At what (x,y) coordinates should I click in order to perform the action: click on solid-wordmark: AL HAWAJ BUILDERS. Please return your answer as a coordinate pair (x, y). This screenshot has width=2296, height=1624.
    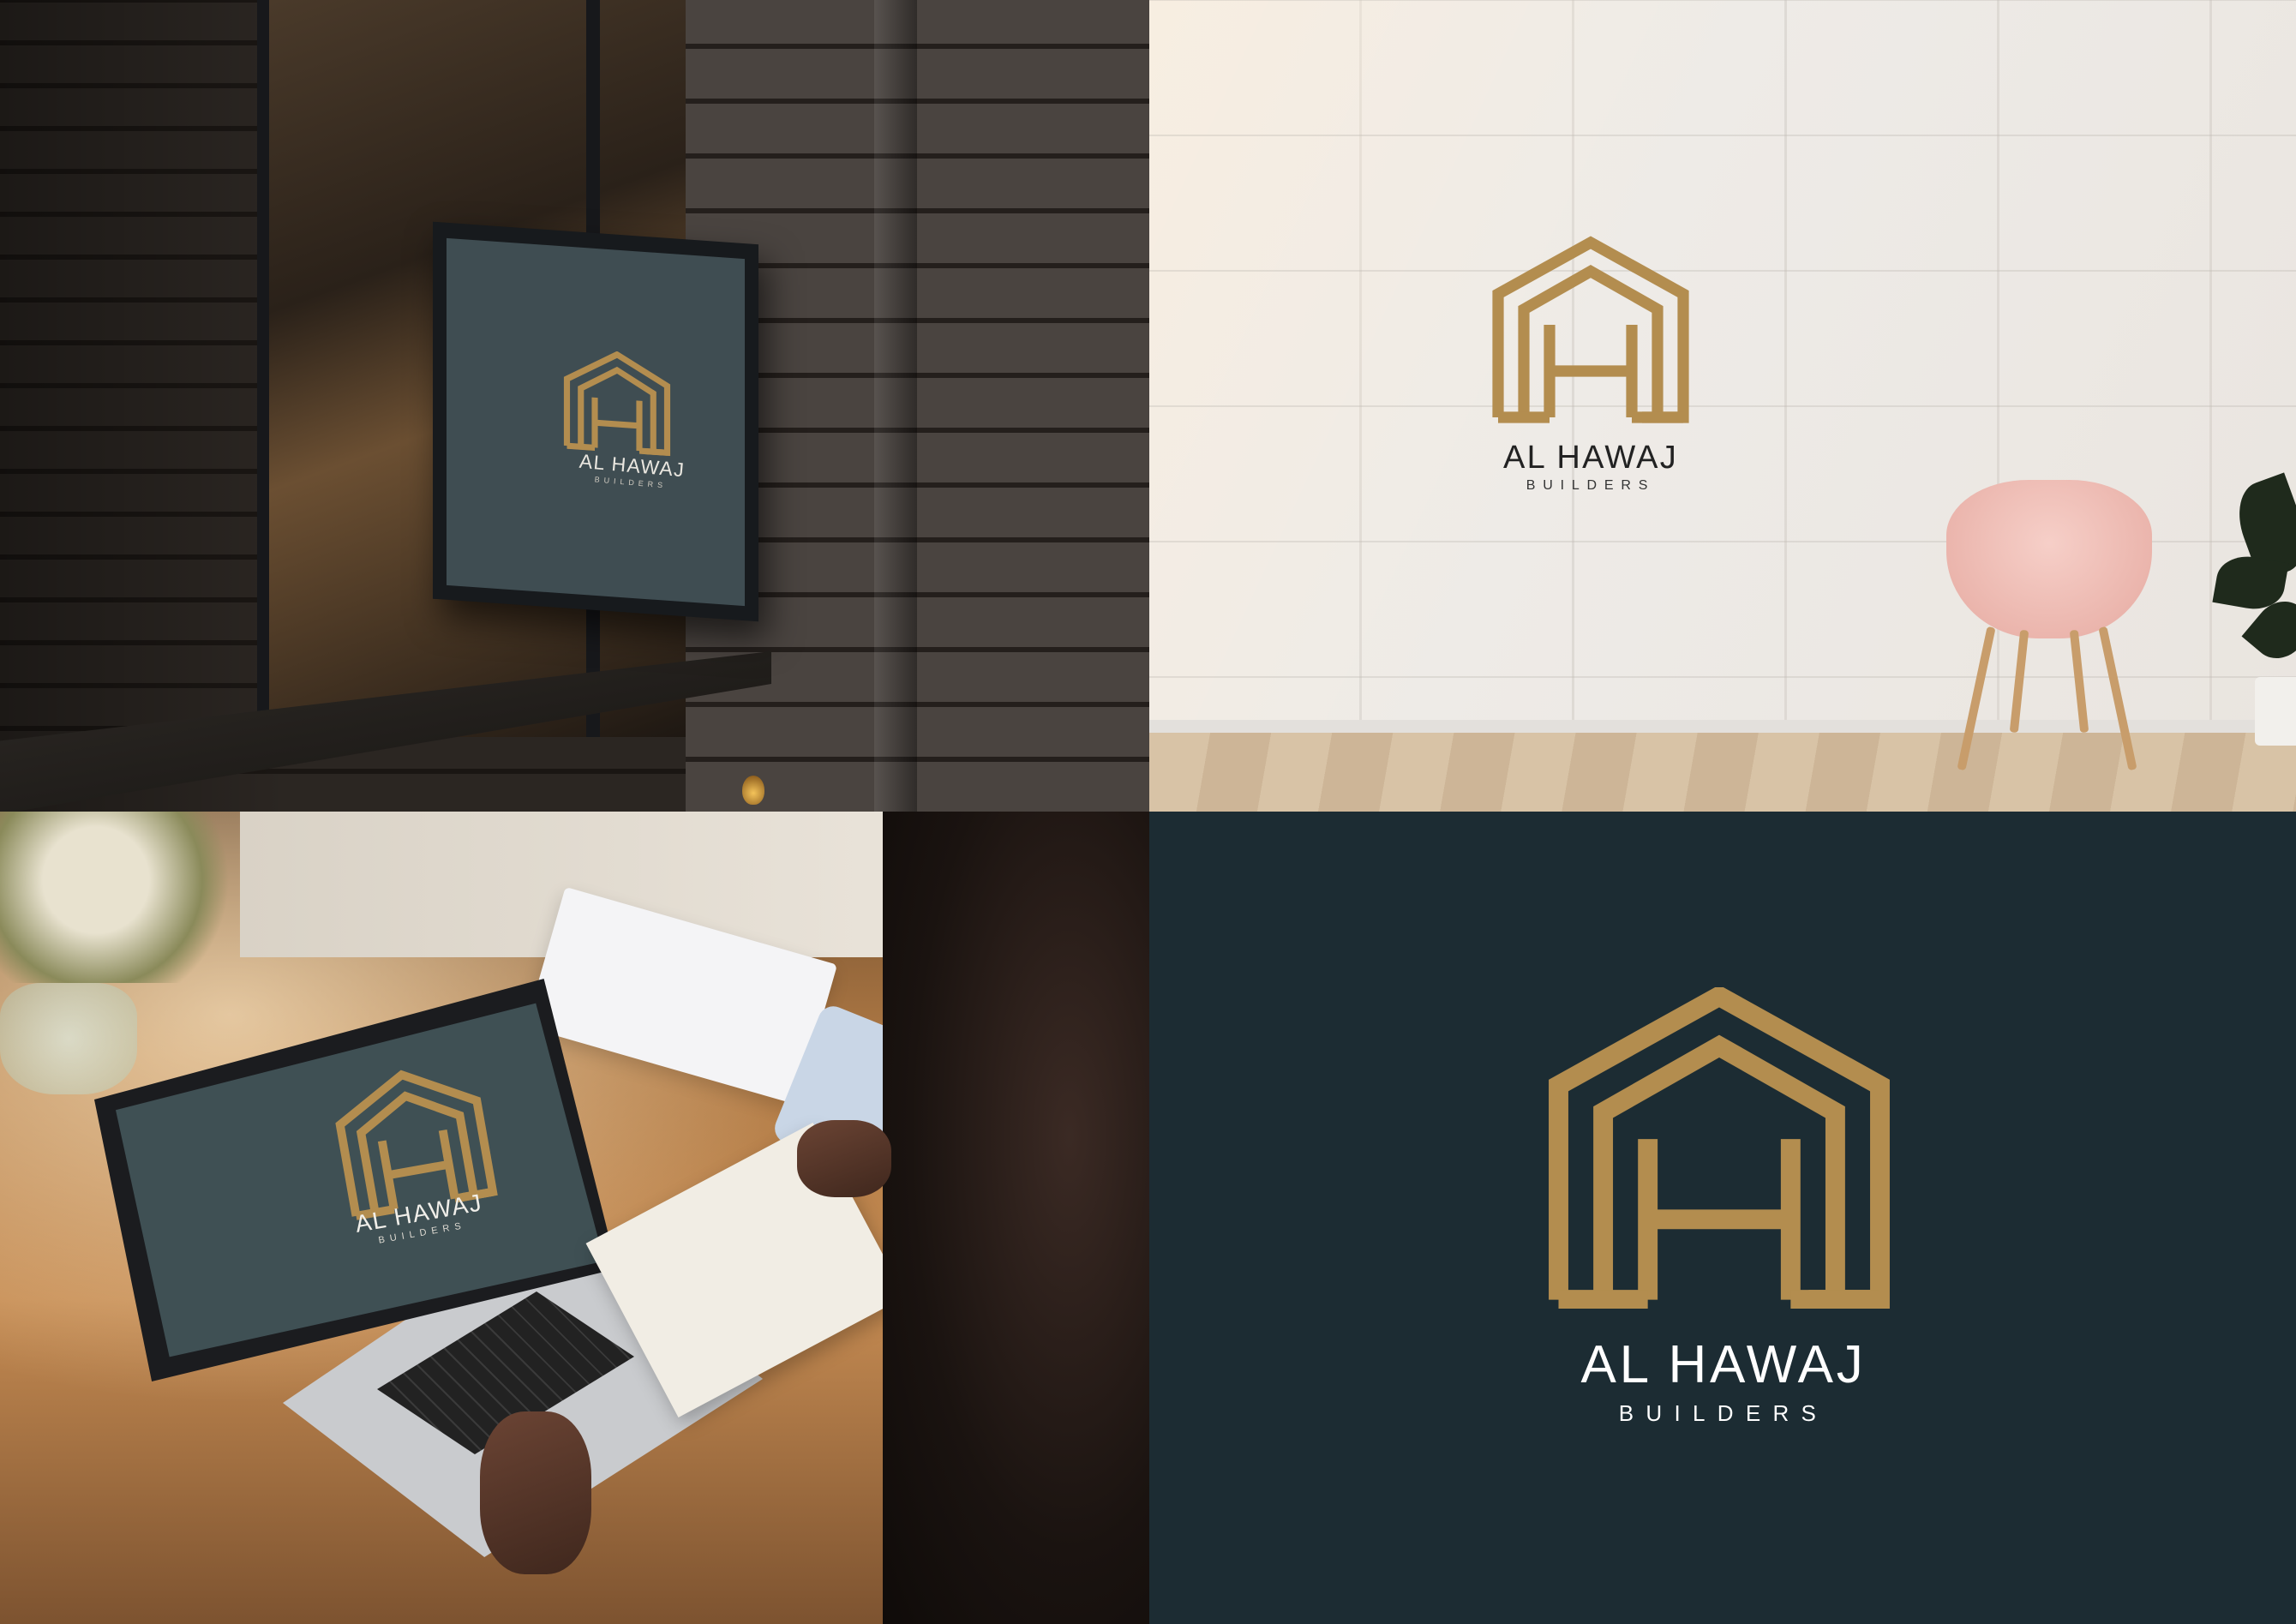
    Looking at the image, I should click on (1724, 1380).